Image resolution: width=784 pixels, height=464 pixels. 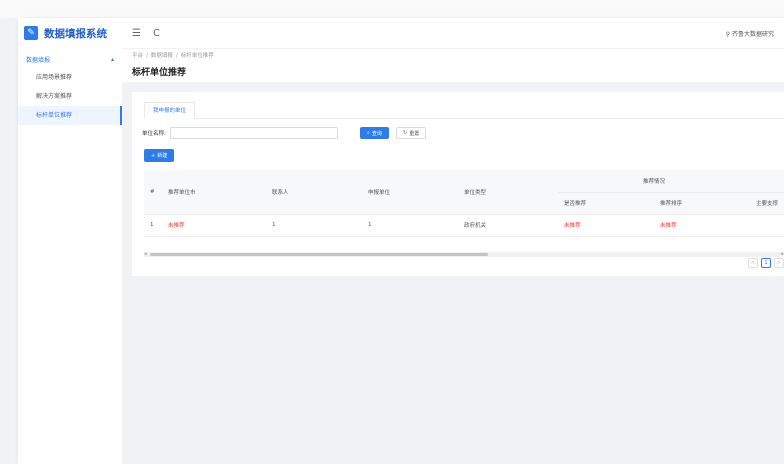 I want to click on pagination: < 1 >, so click(x=766, y=263).